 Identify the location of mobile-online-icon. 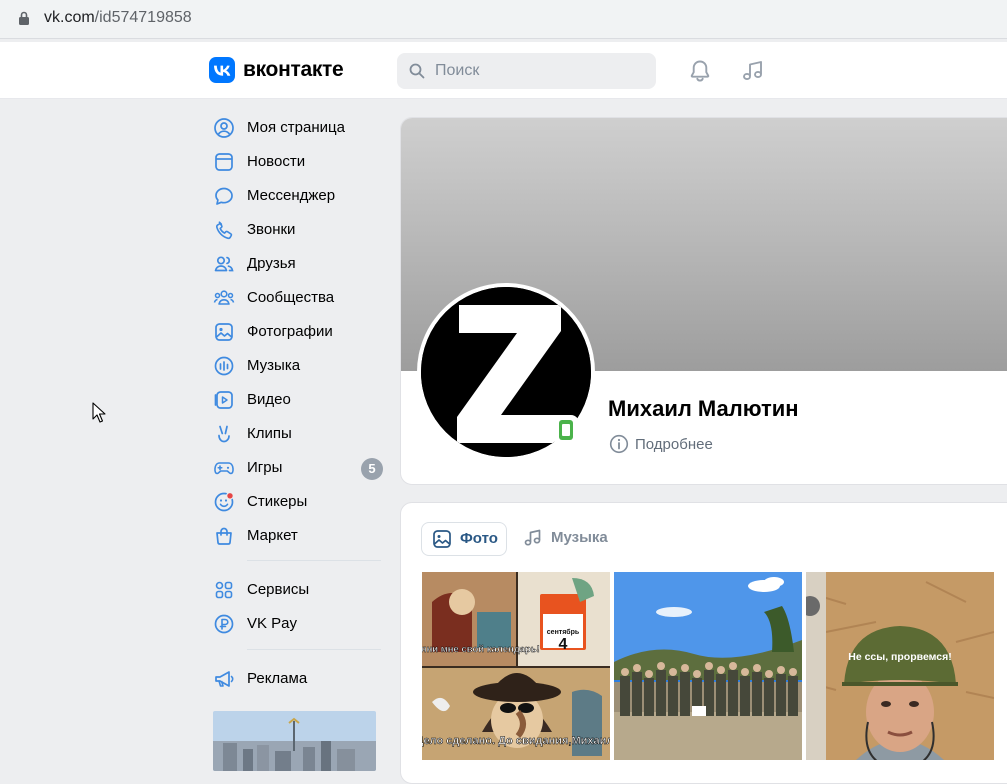
(566, 430).